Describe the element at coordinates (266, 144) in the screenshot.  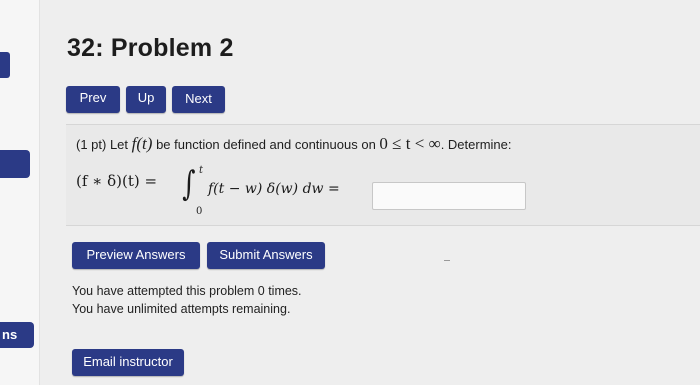
I see `problem-mid: be function defined and continuous on` at that location.